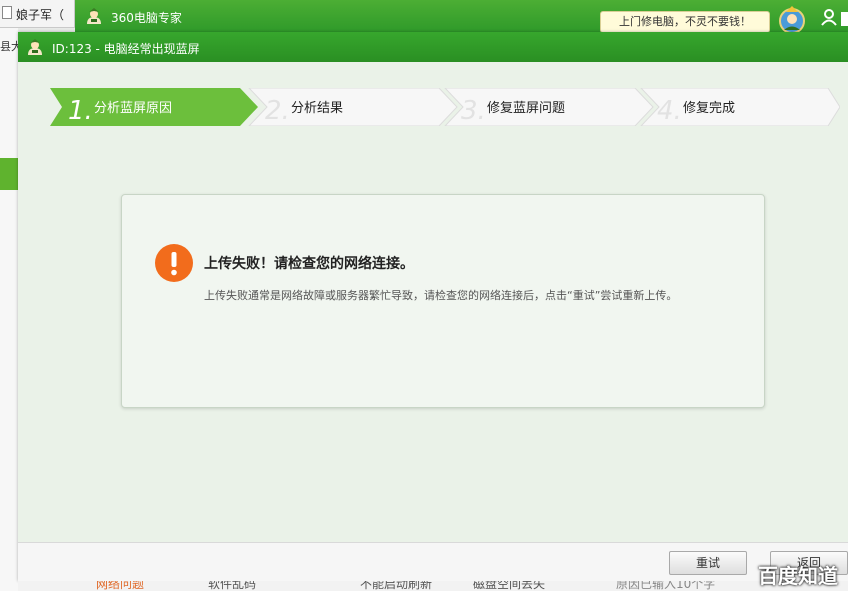 The width and height of the screenshot is (848, 591). Describe the element at coordinates (317, 108) in the screenshot. I see `step-2-label: 分析结果` at that location.